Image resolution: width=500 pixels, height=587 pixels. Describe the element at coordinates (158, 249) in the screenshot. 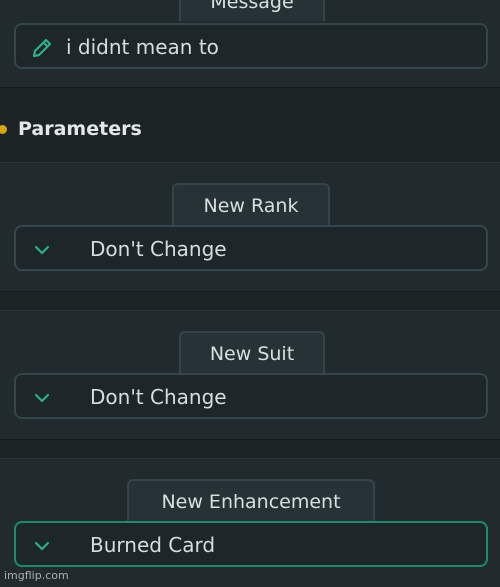

I see `new-rank-value: Don't Change` at that location.